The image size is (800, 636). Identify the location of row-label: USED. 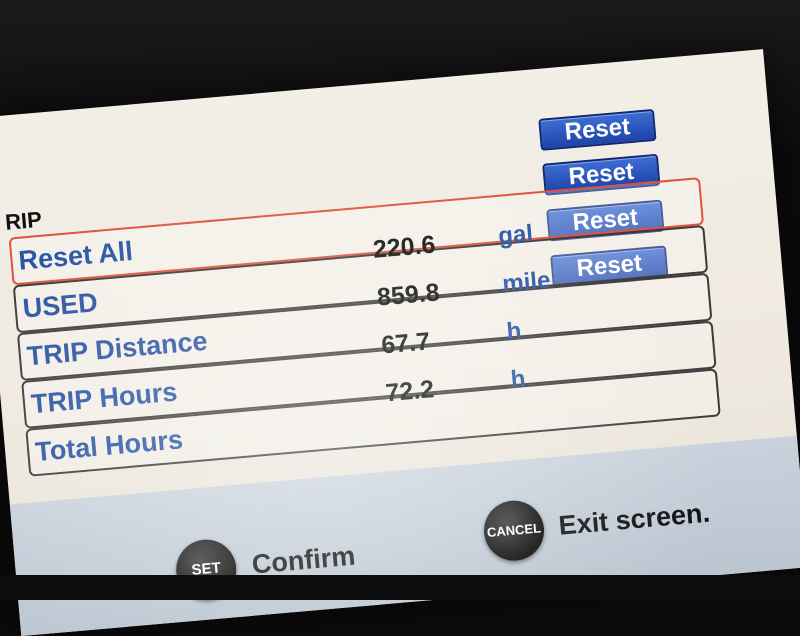
(60, 305).